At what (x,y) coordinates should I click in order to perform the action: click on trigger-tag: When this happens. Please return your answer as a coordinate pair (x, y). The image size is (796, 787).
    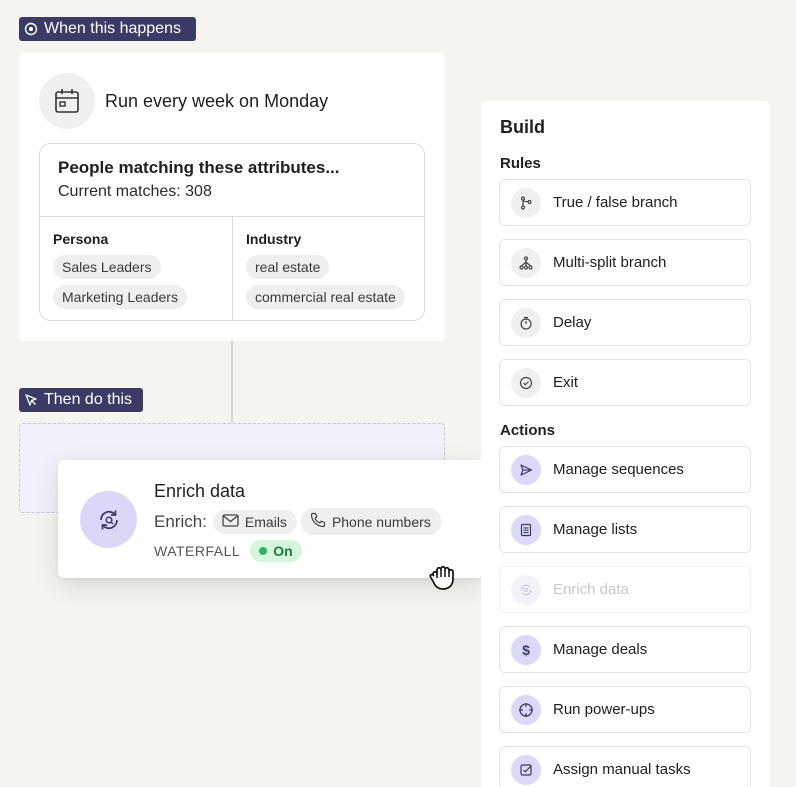
    Looking at the image, I should click on (107, 29).